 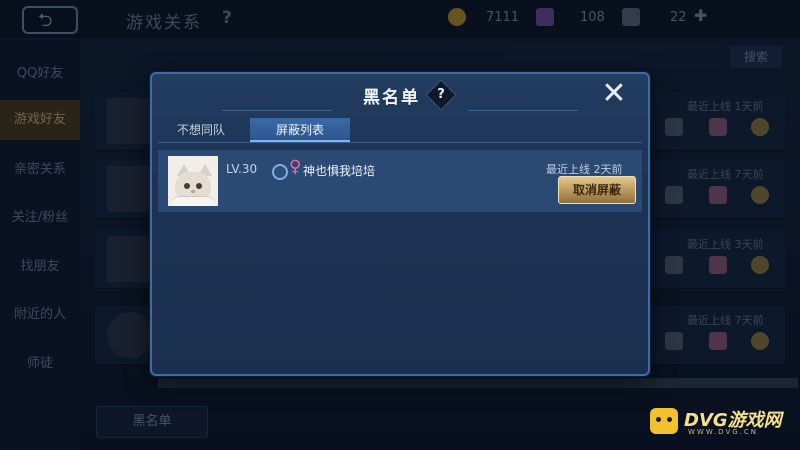 What do you see at coordinates (295, 167) in the screenshot?
I see `female-icon: ♀` at bounding box center [295, 167].